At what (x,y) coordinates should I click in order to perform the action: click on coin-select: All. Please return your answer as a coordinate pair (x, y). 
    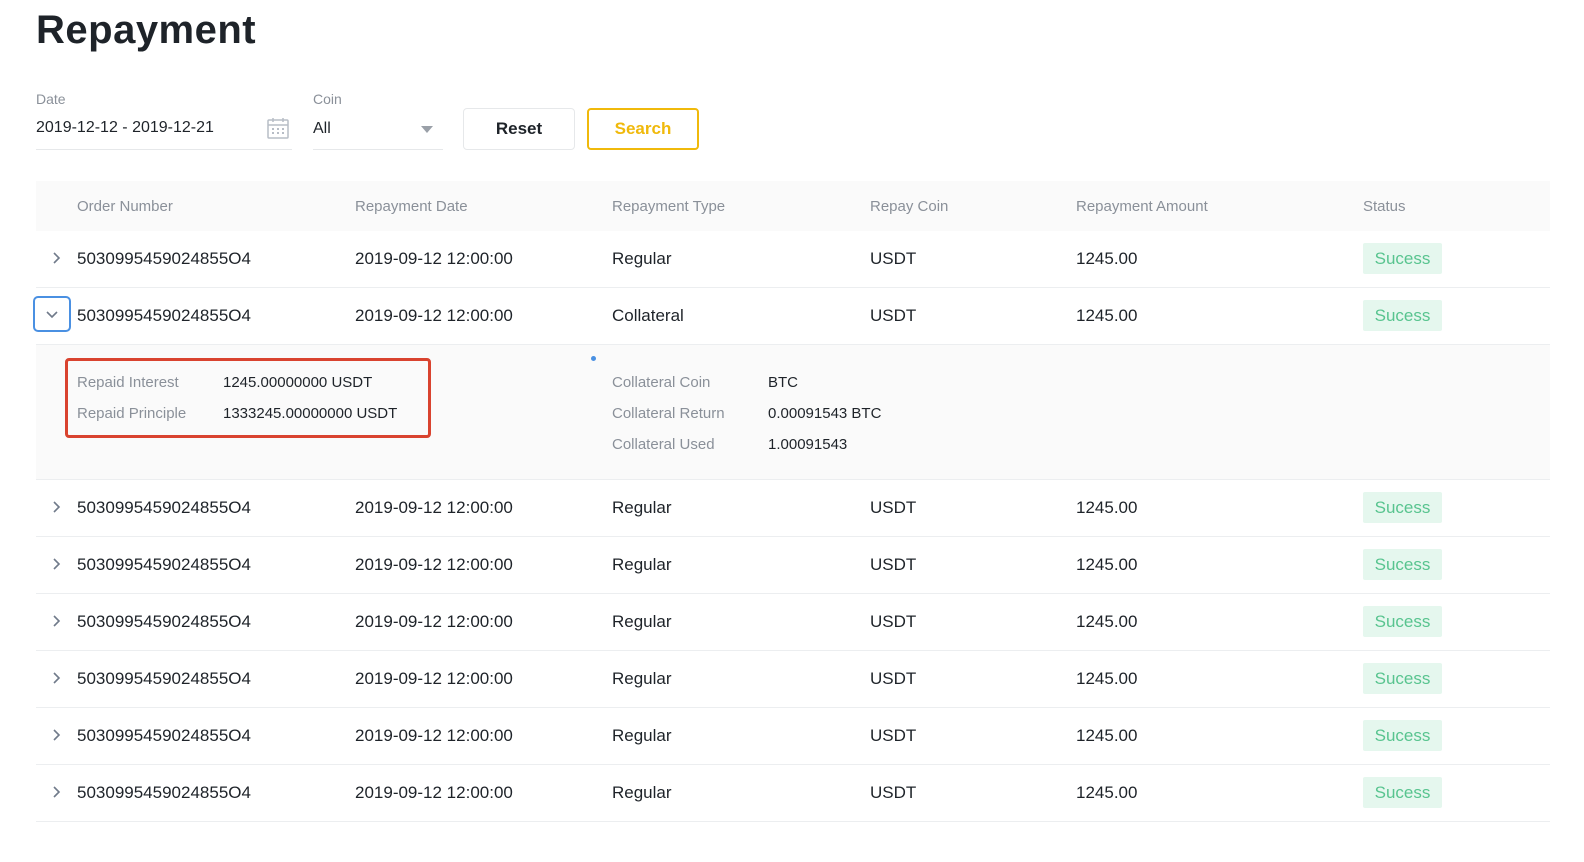
    Looking at the image, I should click on (378, 131).